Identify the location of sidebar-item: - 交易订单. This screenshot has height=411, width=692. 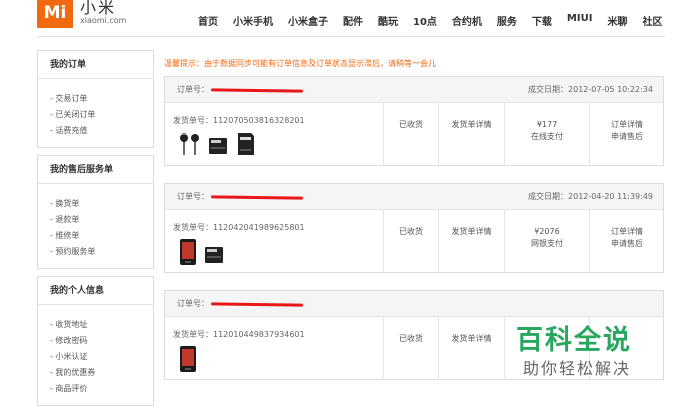
(101, 99).